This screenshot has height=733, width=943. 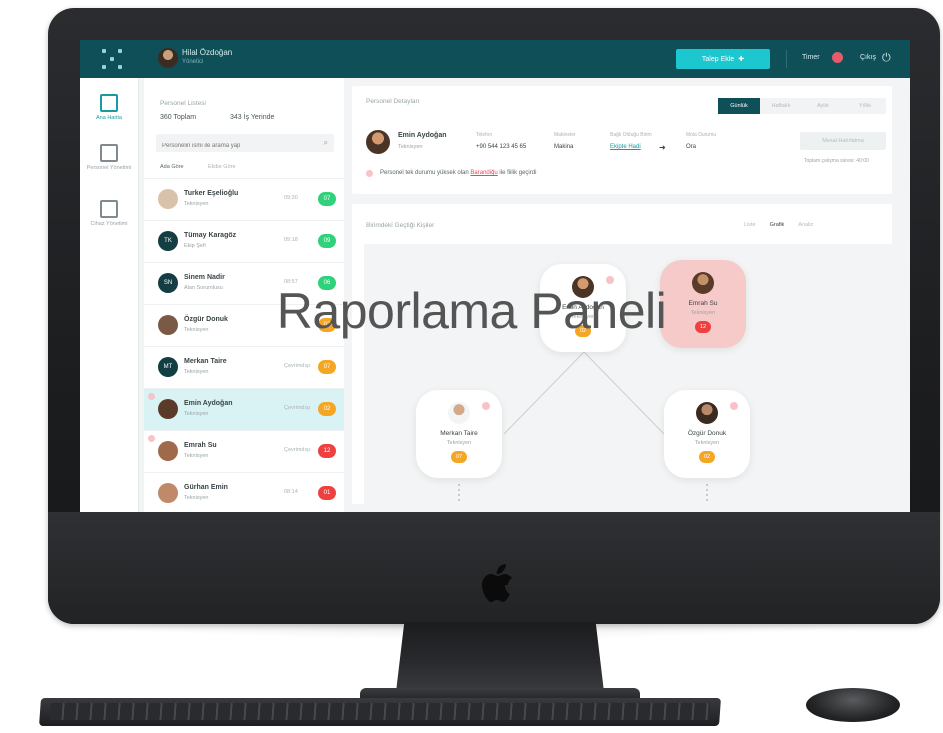 I want to click on list-item: Emrah Su Teknisyen Çevrimdışı 12, so click(x=244, y=451).